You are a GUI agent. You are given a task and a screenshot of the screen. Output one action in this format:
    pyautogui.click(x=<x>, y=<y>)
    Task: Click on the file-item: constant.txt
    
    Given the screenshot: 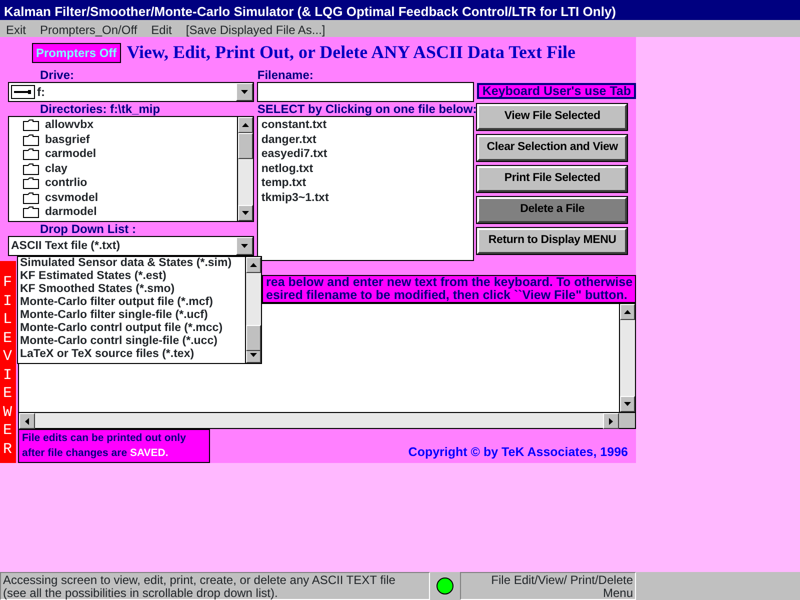 What is the action you would take?
    pyautogui.click(x=365, y=125)
    